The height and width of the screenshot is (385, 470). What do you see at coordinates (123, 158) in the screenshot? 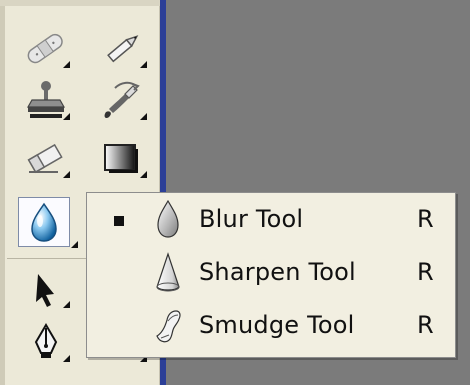
I see `gradient-tool` at bounding box center [123, 158].